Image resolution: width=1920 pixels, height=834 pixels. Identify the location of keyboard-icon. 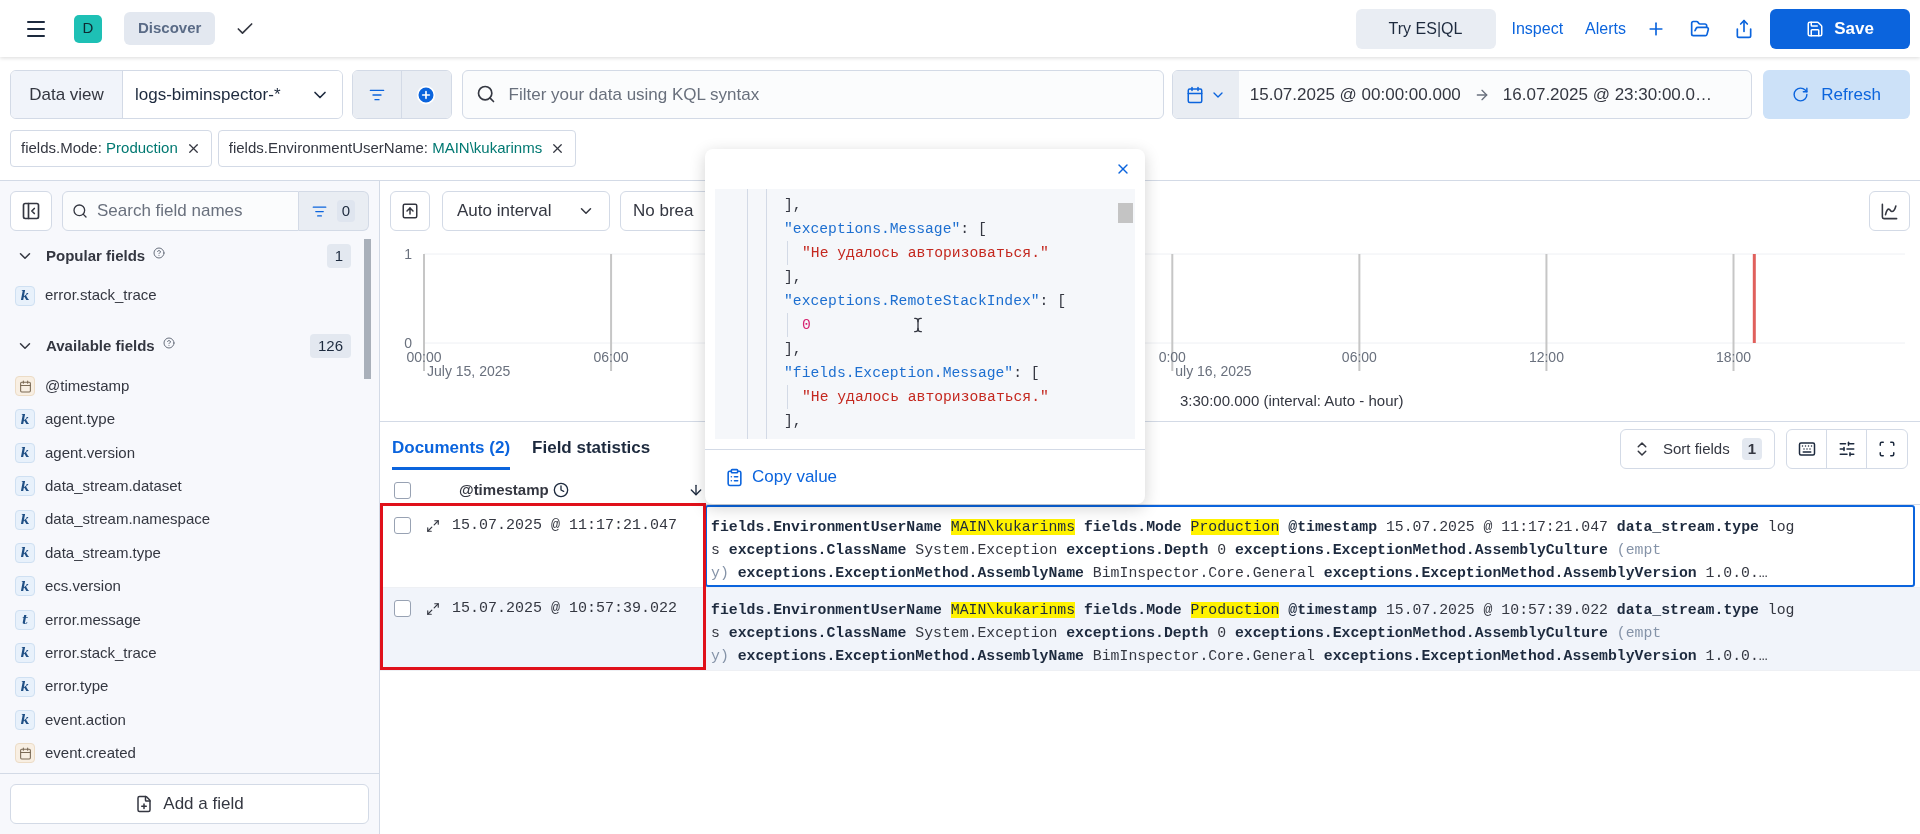
(1806, 449).